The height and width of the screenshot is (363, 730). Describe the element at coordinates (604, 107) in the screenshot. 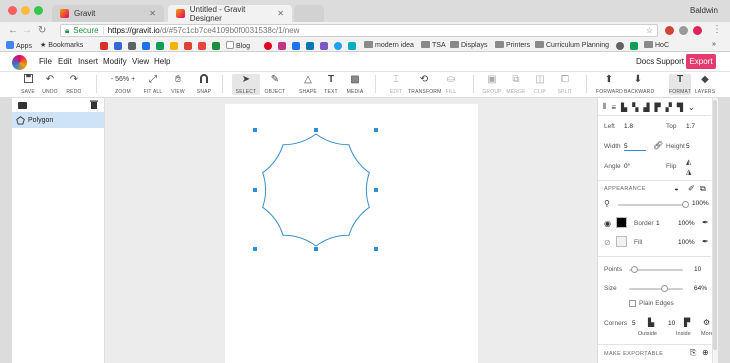

I see `distribute-horizontal-icon: ⫴` at that location.